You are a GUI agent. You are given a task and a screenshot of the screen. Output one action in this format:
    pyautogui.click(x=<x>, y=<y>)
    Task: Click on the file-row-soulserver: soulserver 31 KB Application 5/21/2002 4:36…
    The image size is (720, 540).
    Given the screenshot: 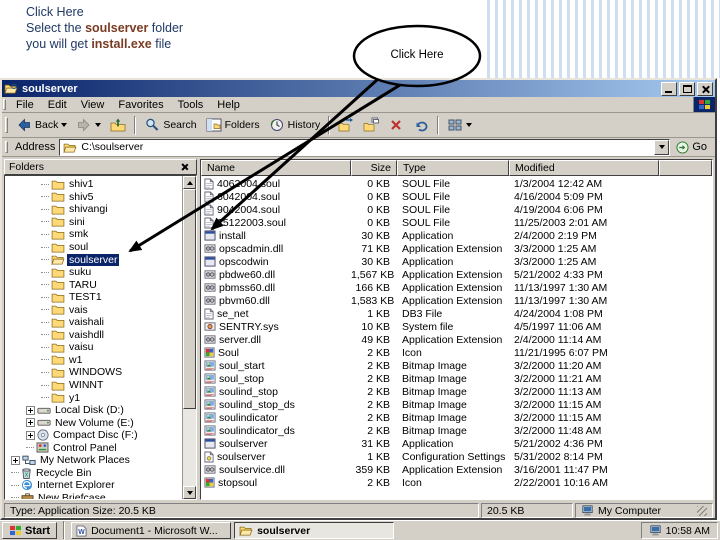 What is the action you would take?
    pyautogui.click(x=456, y=443)
    